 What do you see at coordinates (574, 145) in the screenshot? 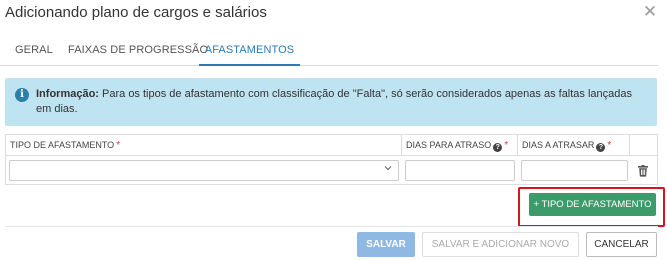
I see `column-header-dias-a-atrasar: DIAS A ATRASAR? *` at bounding box center [574, 145].